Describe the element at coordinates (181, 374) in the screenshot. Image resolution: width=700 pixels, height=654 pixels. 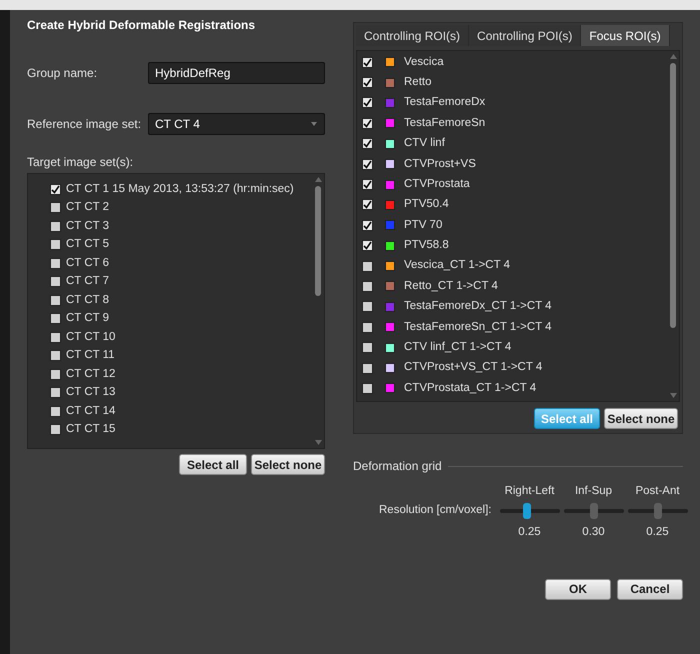
I see `list-item: CT CT 12` at that location.